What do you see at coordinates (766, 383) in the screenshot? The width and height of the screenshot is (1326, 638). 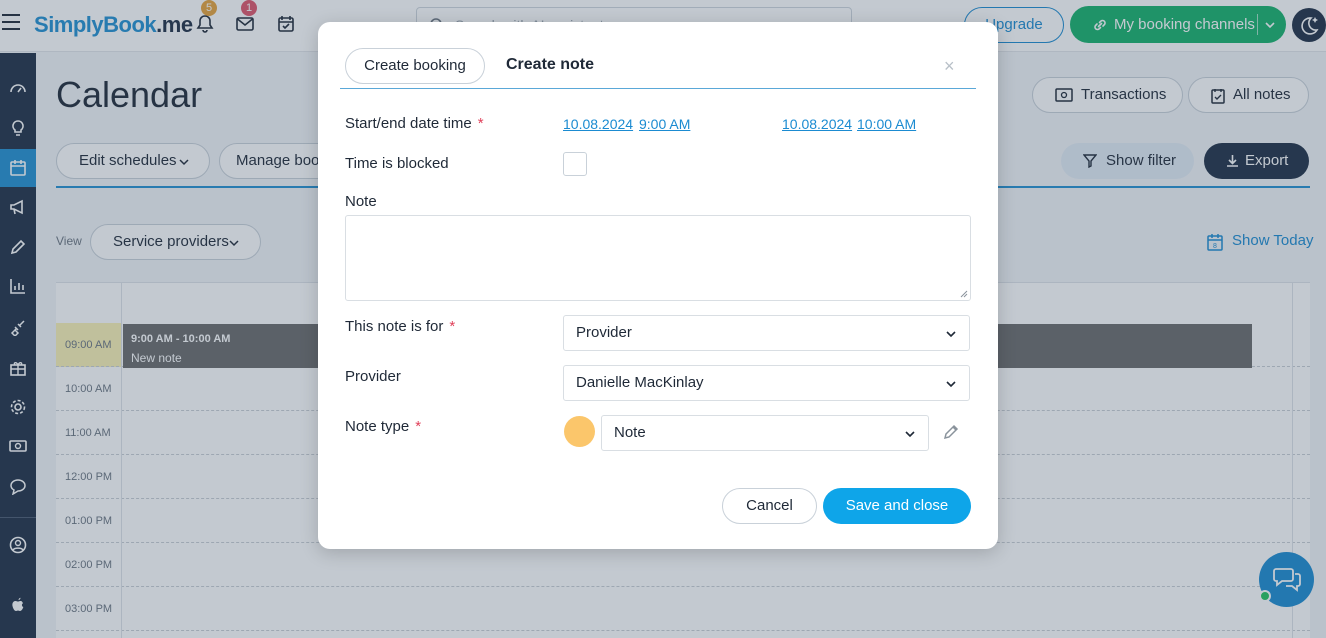 I see `provider-select: Danielle MacKinlay` at bounding box center [766, 383].